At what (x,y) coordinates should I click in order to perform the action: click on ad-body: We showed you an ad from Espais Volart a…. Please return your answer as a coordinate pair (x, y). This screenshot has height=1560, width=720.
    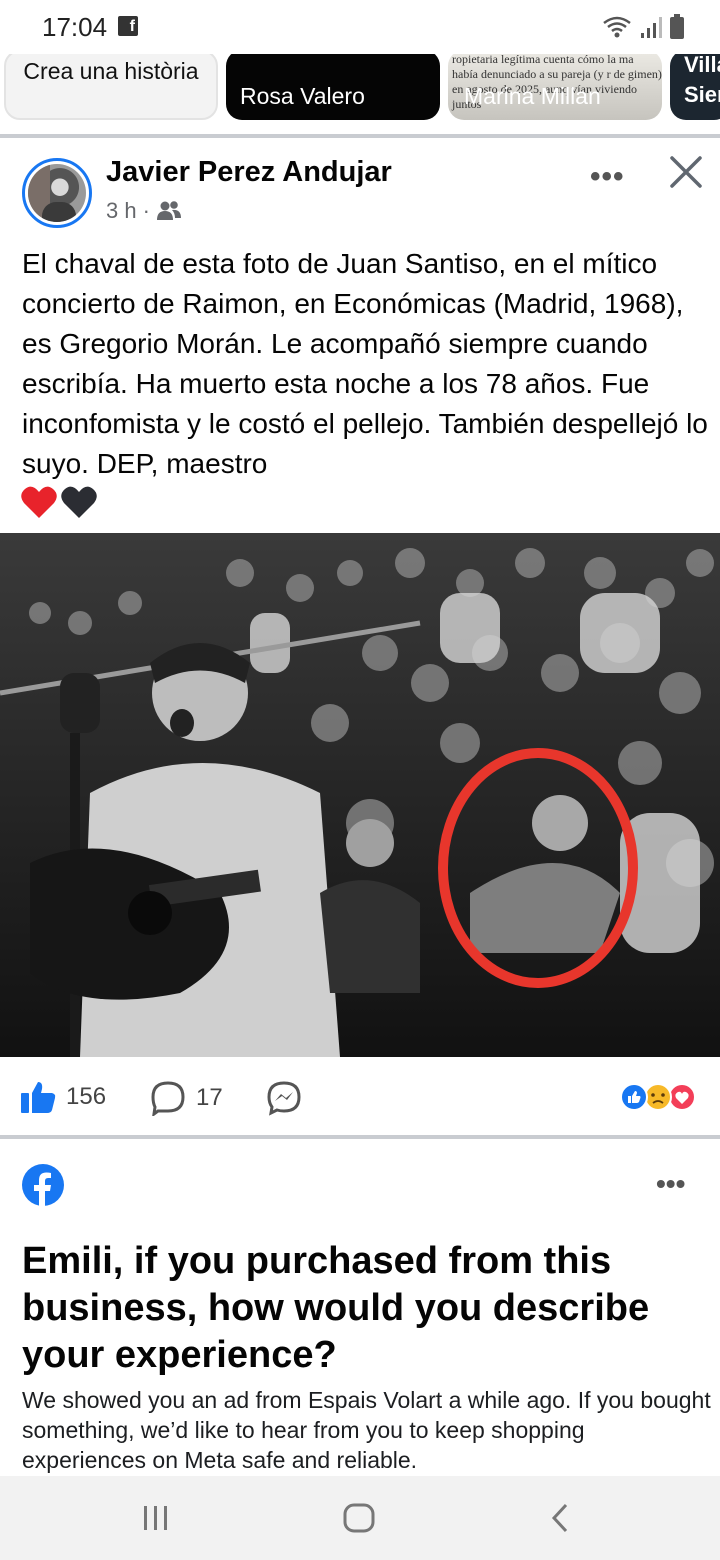
    Looking at the image, I should click on (366, 1430).